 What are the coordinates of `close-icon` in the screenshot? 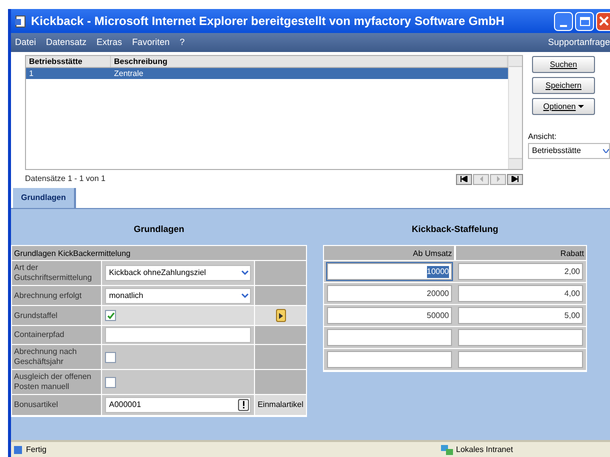 It's located at (604, 21).